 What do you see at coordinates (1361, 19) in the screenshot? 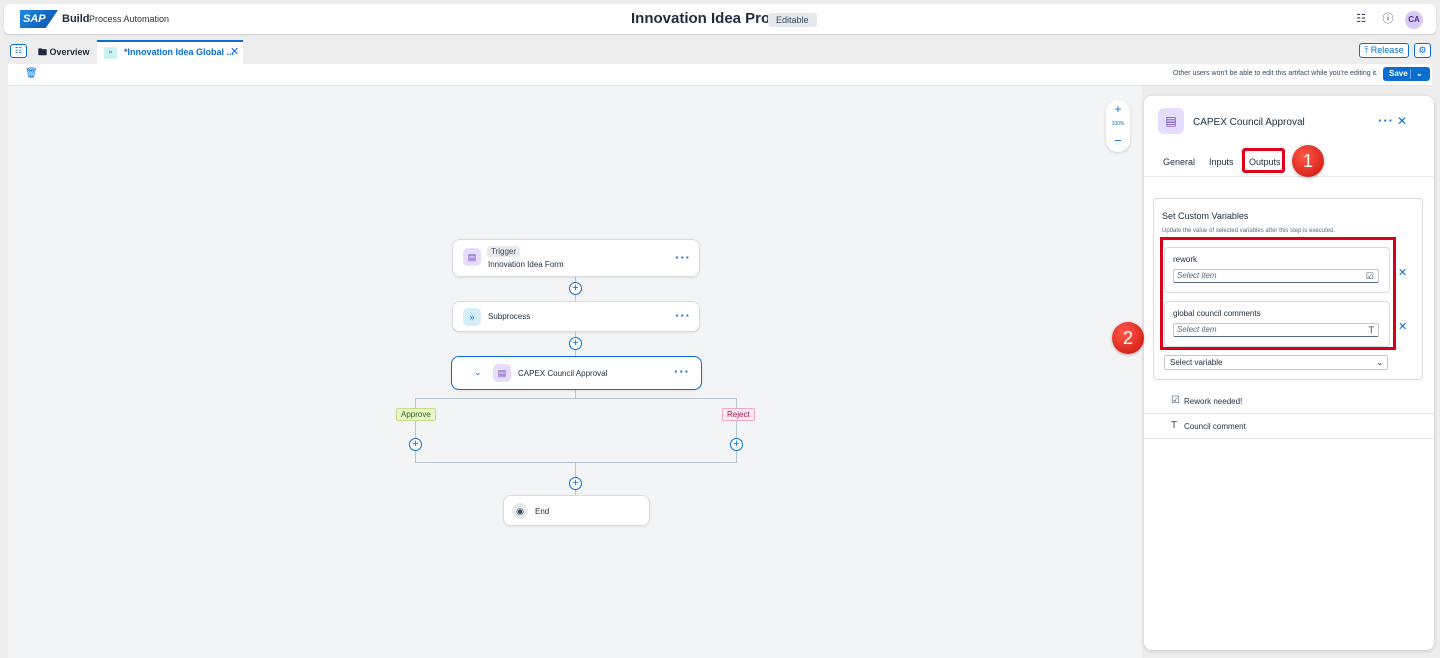
I see `joule-icon: ☷` at bounding box center [1361, 19].